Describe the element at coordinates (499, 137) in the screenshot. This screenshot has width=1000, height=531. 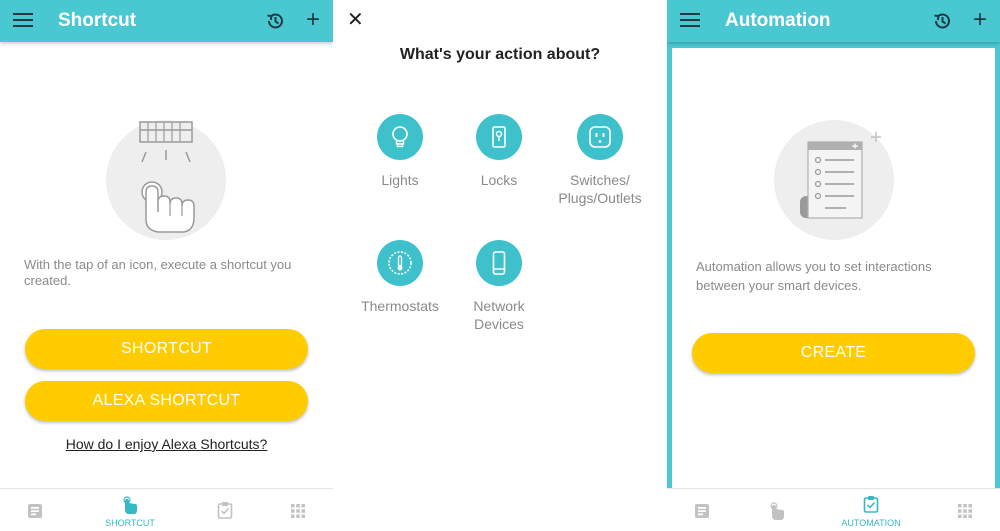
I see `lock-icon` at that location.